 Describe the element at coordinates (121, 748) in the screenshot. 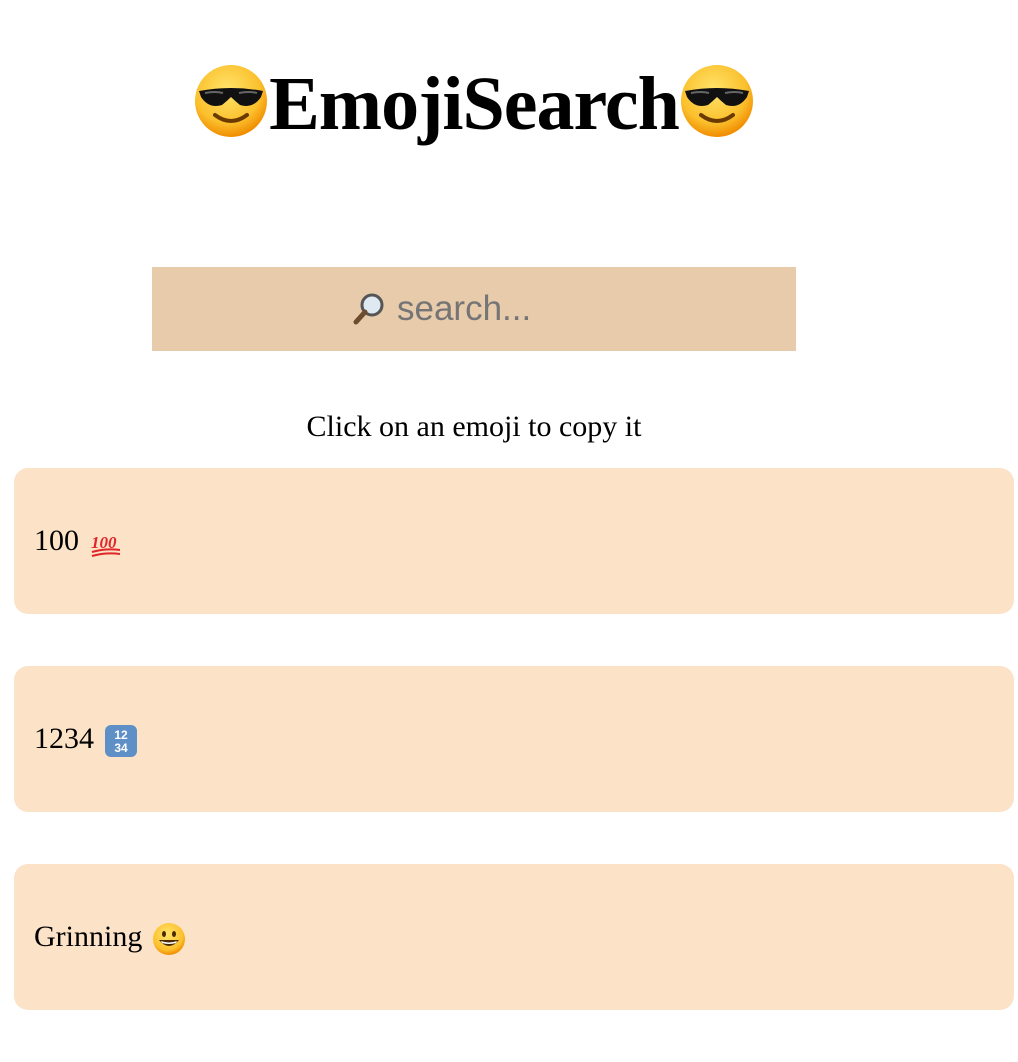

I see `svg-text: 34` at that location.